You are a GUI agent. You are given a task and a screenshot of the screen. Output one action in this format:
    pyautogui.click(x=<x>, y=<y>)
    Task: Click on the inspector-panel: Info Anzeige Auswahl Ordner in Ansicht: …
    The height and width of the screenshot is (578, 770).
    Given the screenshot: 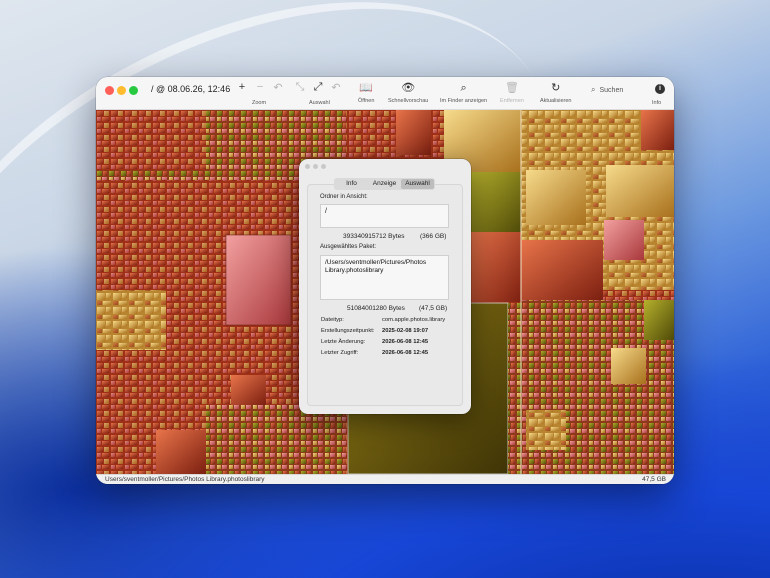 What is the action you would take?
    pyautogui.click(x=385, y=286)
    